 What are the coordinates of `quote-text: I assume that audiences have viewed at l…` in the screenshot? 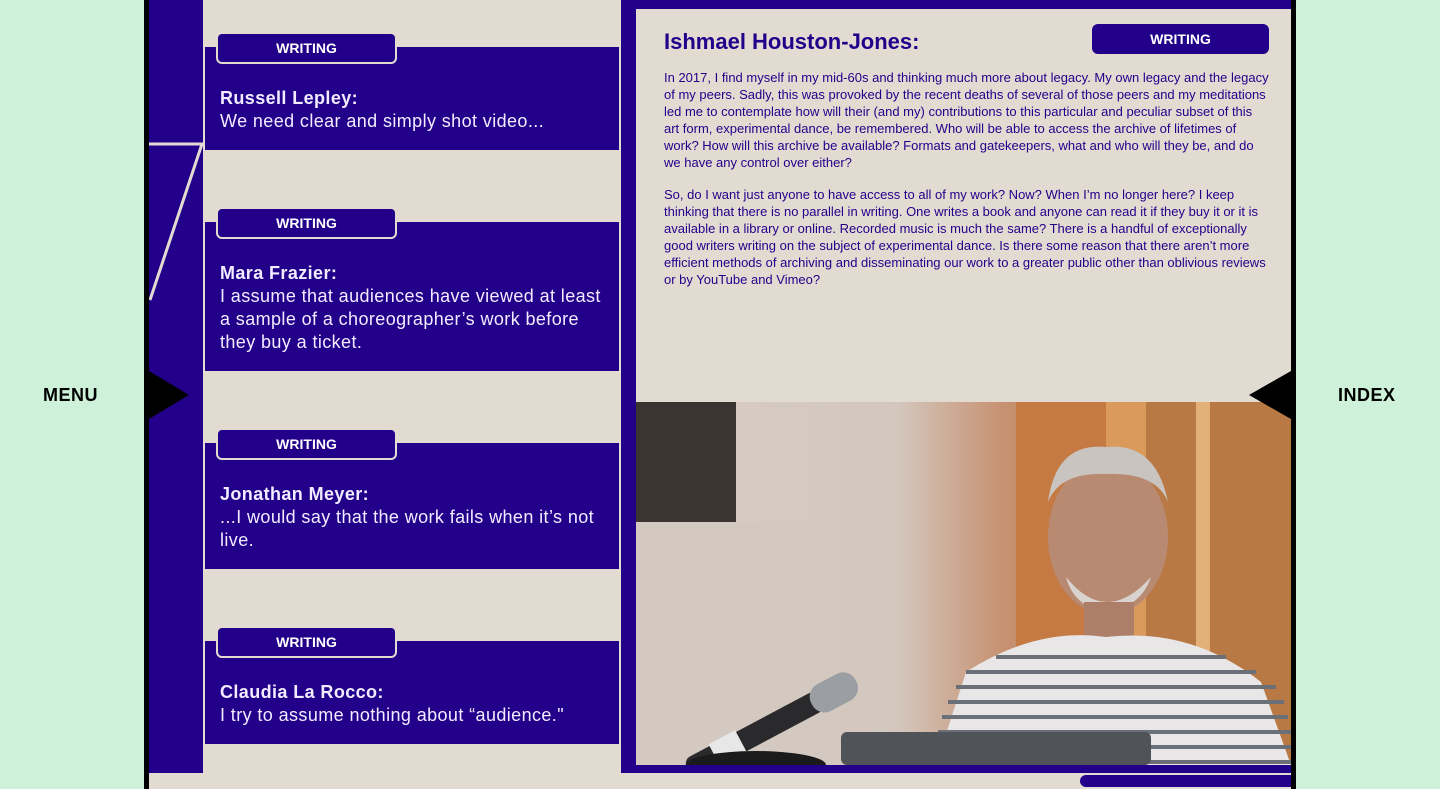 It's located at (410, 319).